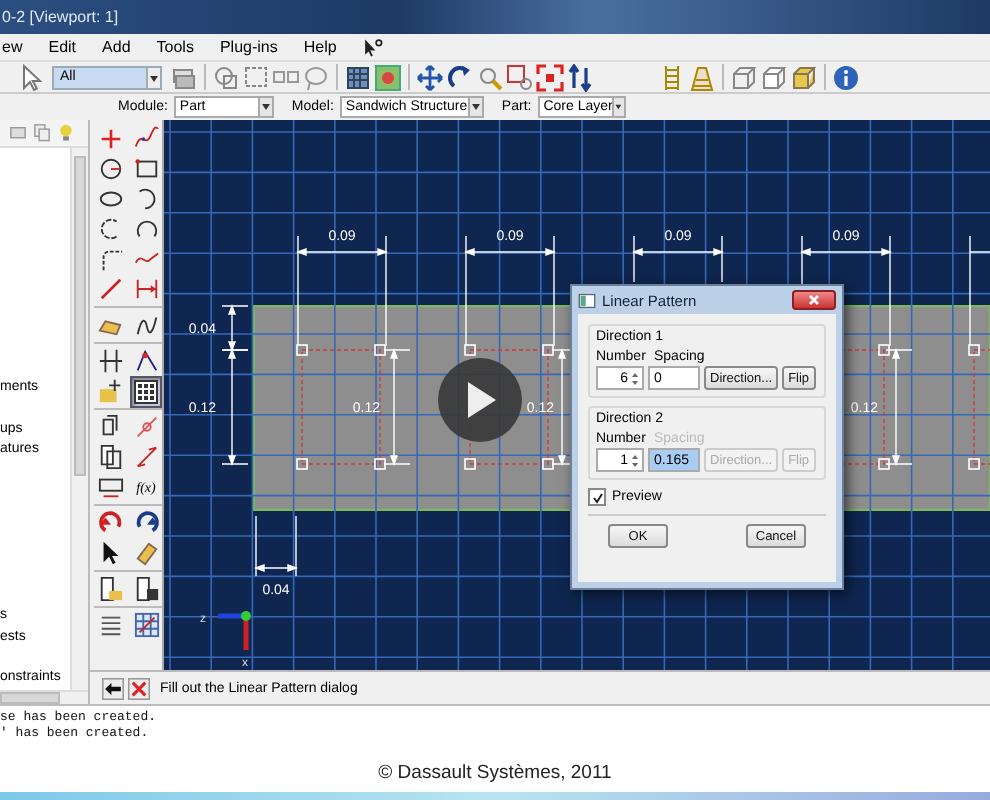 The image size is (990, 800). Describe the element at coordinates (480, 400) in the screenshot. I see `play-icon` at that location.